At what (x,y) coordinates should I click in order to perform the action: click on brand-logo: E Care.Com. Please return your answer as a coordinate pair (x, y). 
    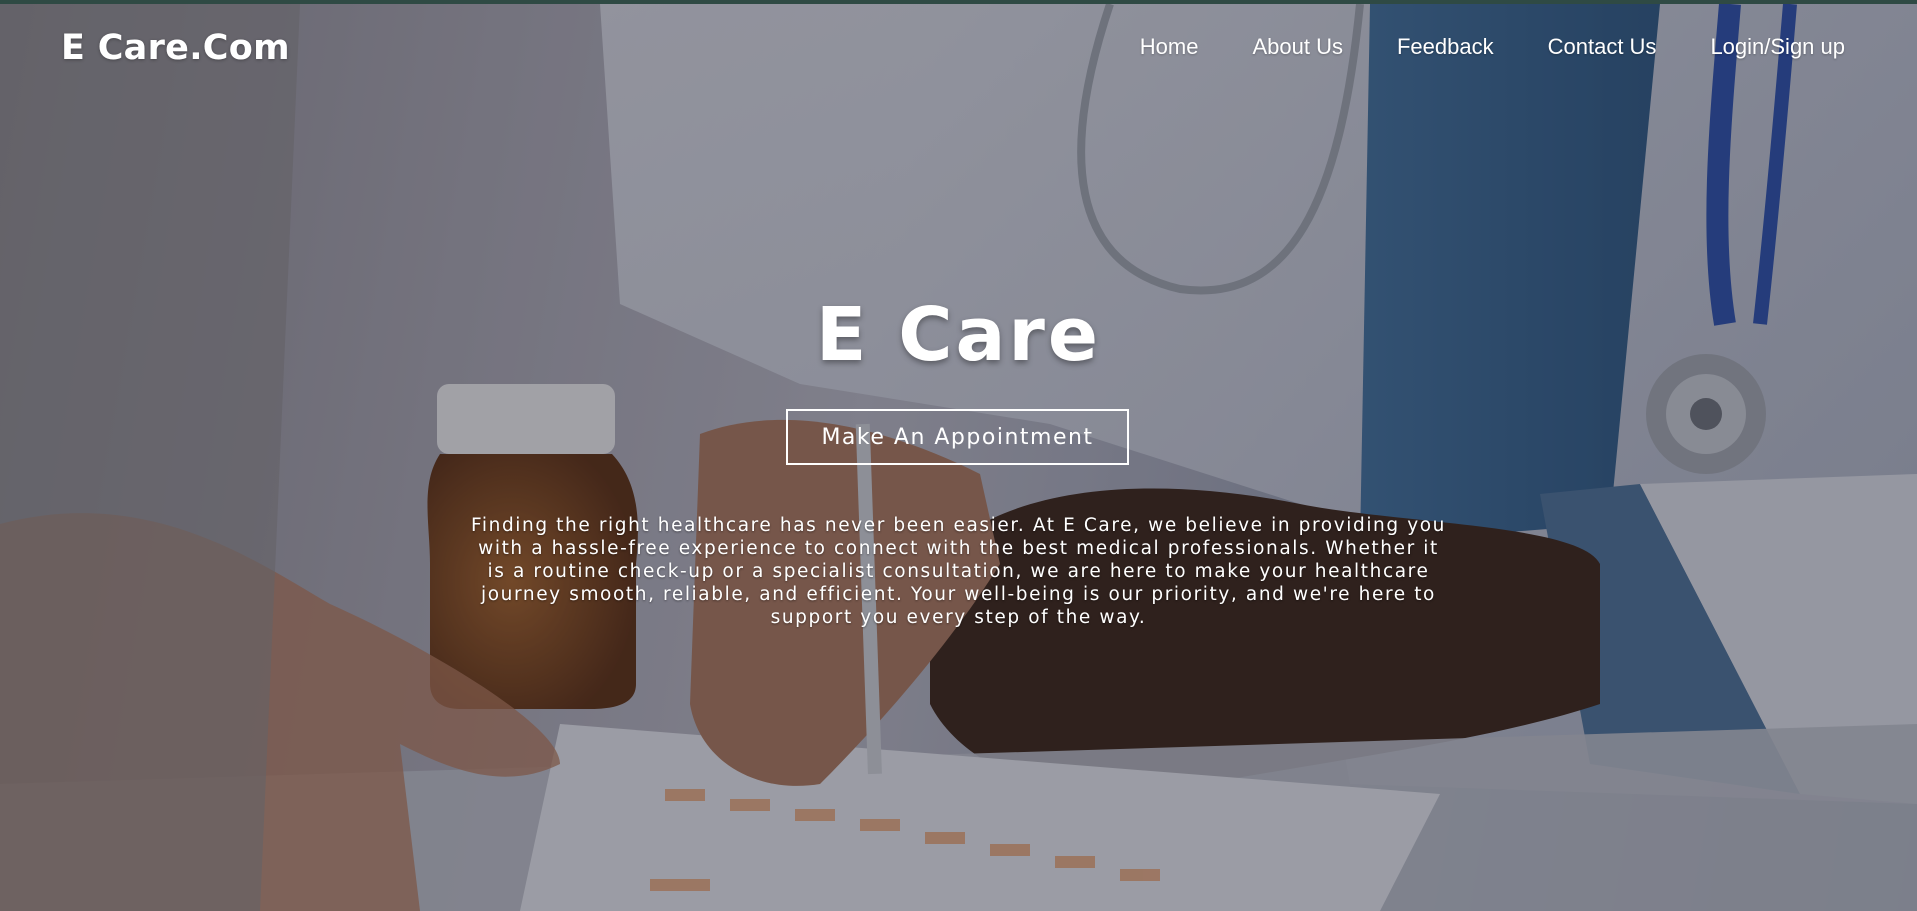
    Looking at the image, I should click on (175, 48).